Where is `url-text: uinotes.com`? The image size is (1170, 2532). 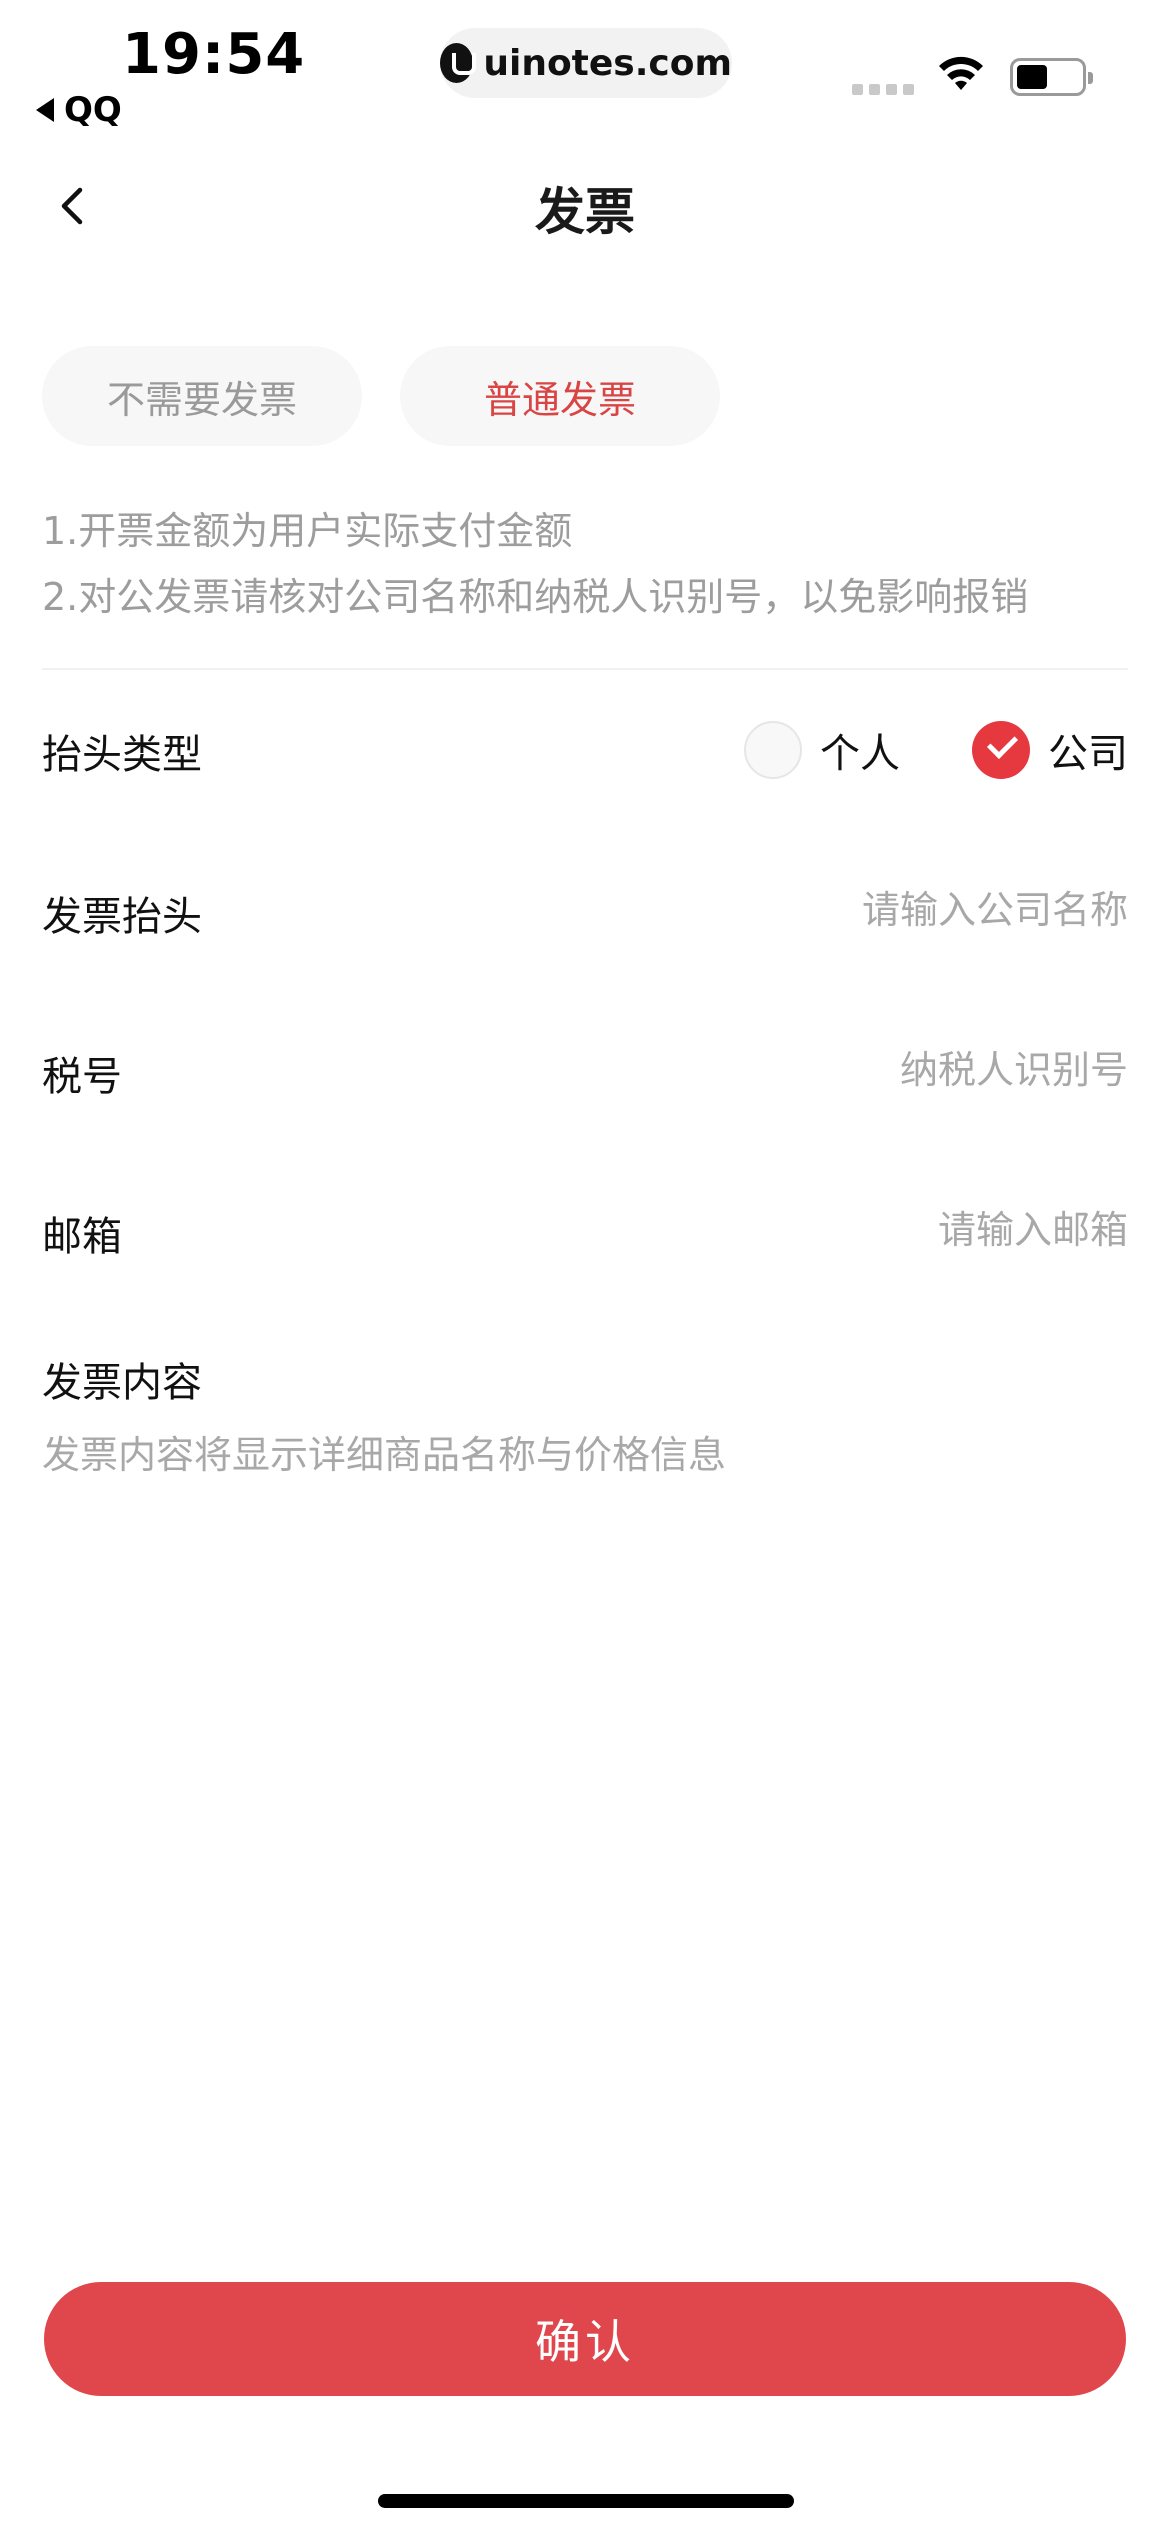 url-text: uinotes.com is located at coordinates (607, 63).